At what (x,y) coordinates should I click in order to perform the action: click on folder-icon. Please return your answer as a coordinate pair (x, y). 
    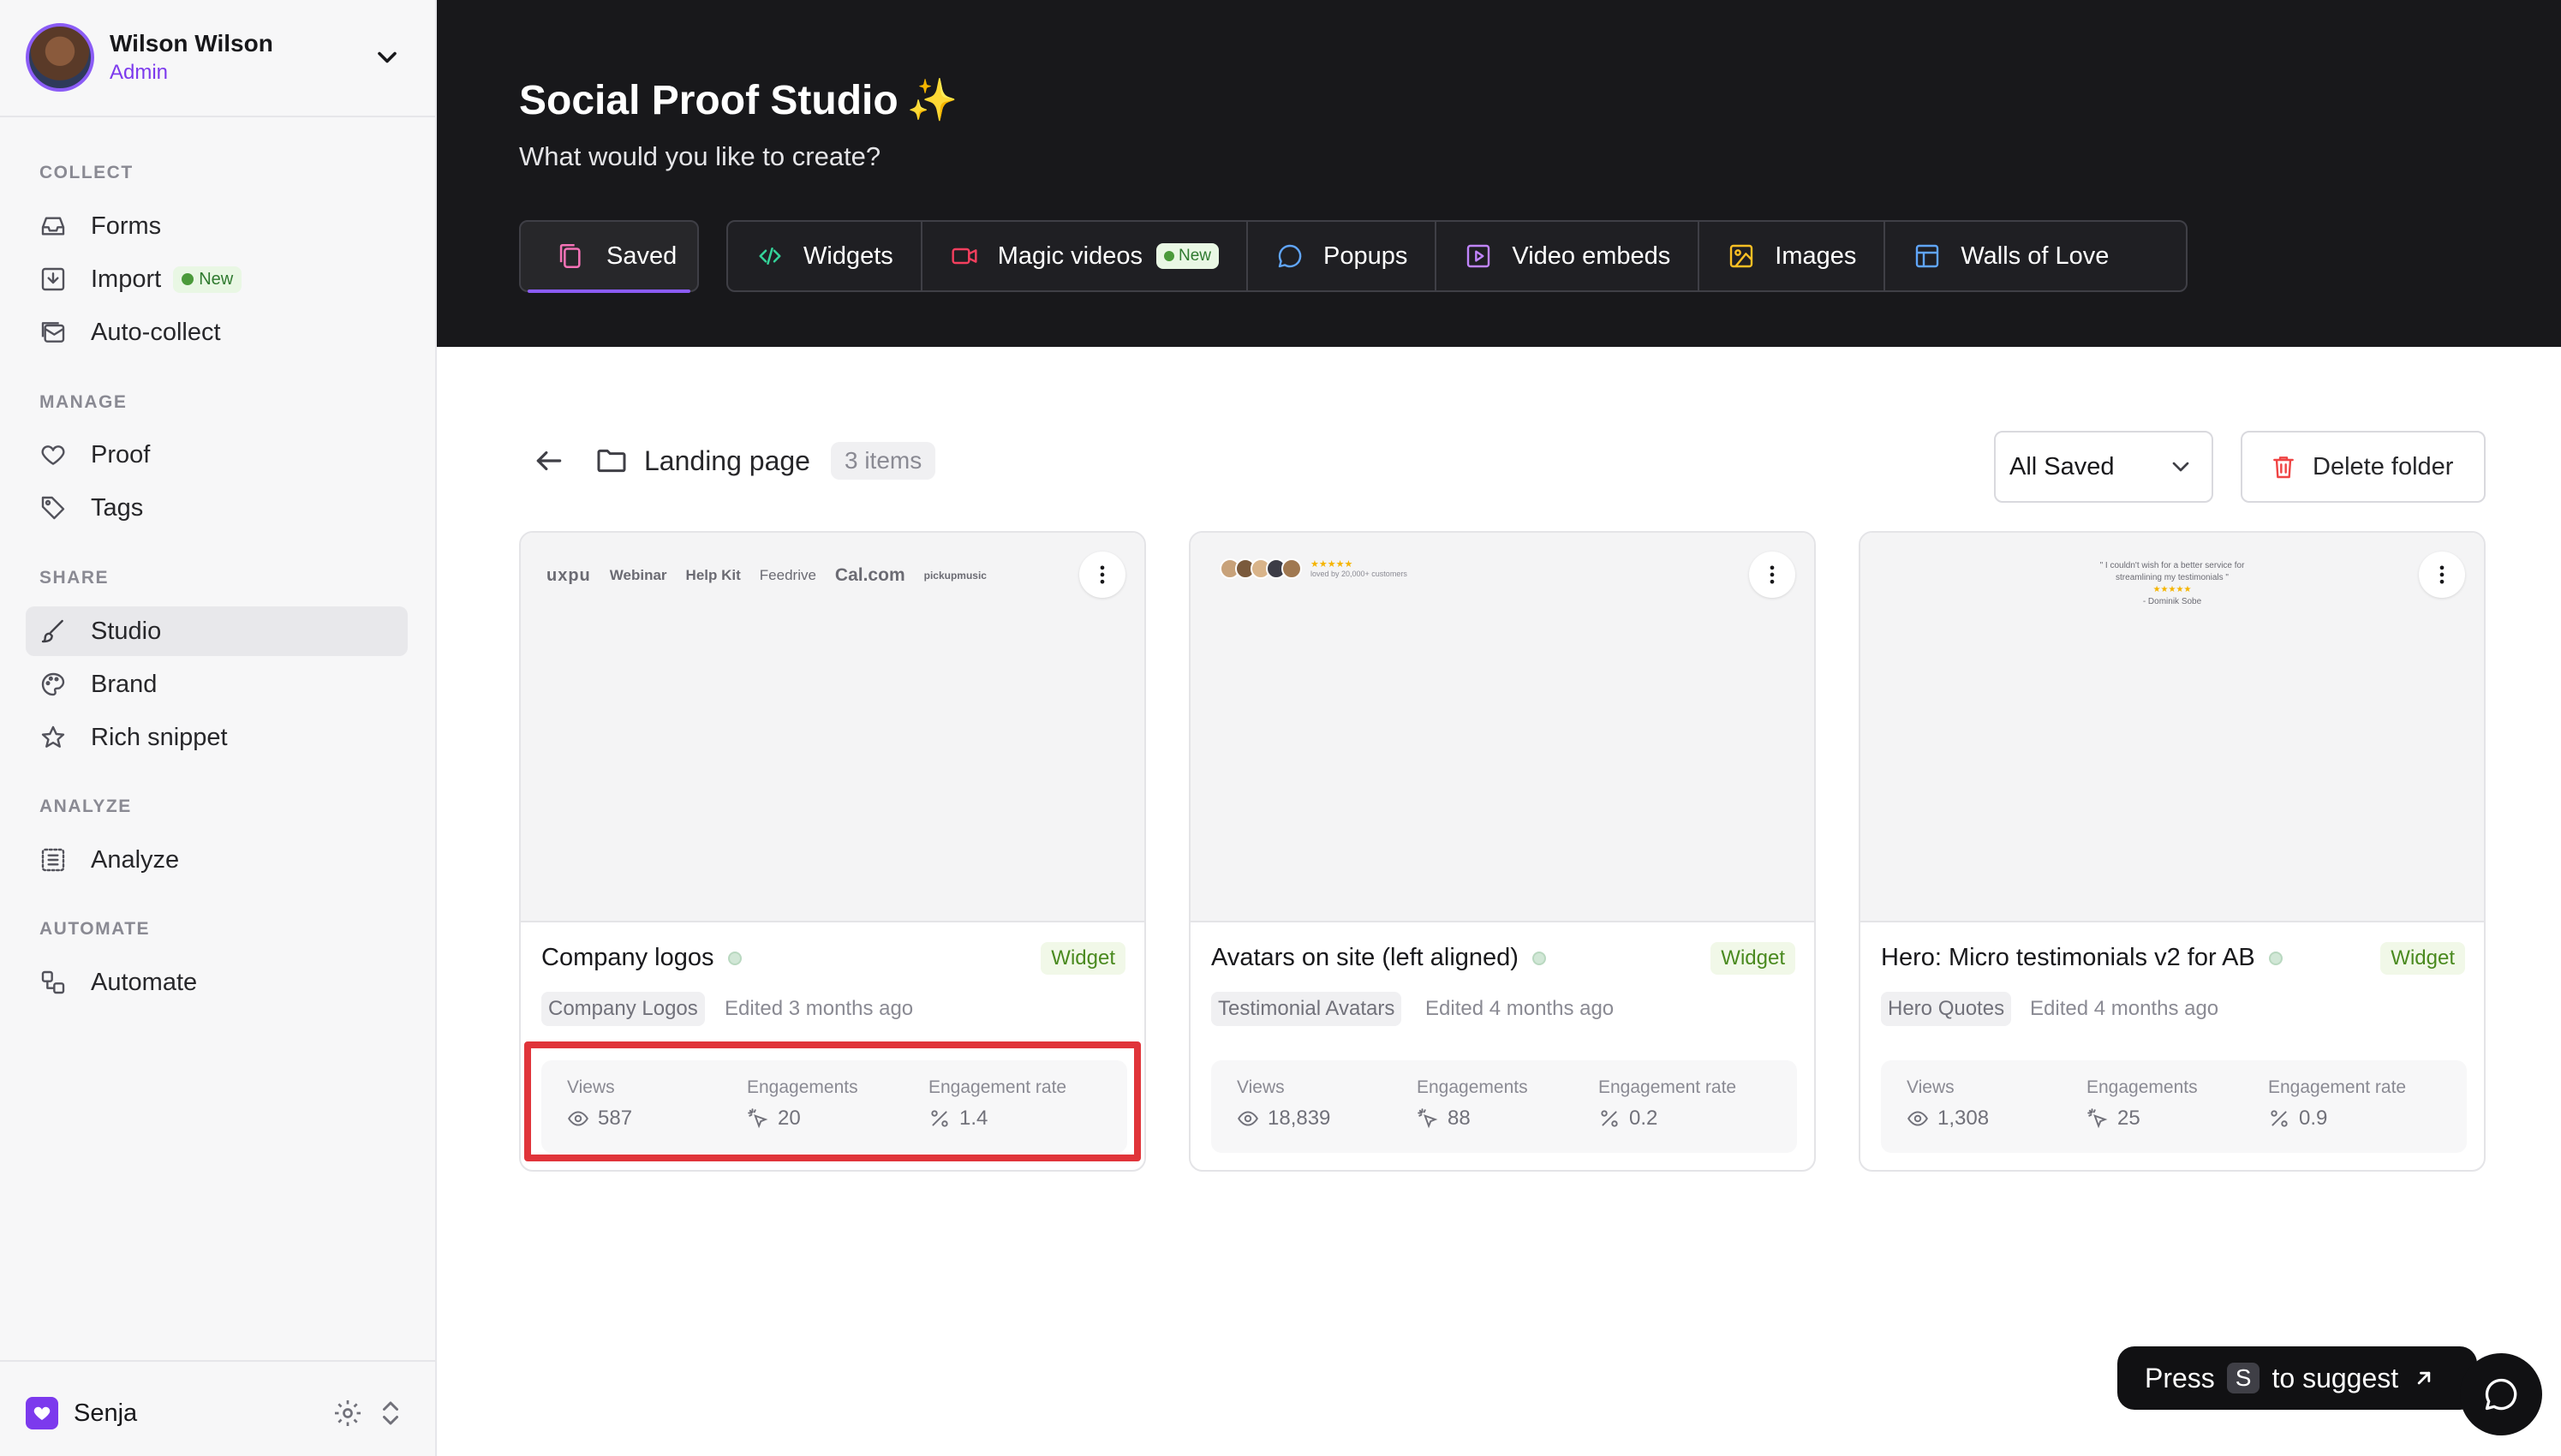
    Looking at the image, I should click on (611, 461).